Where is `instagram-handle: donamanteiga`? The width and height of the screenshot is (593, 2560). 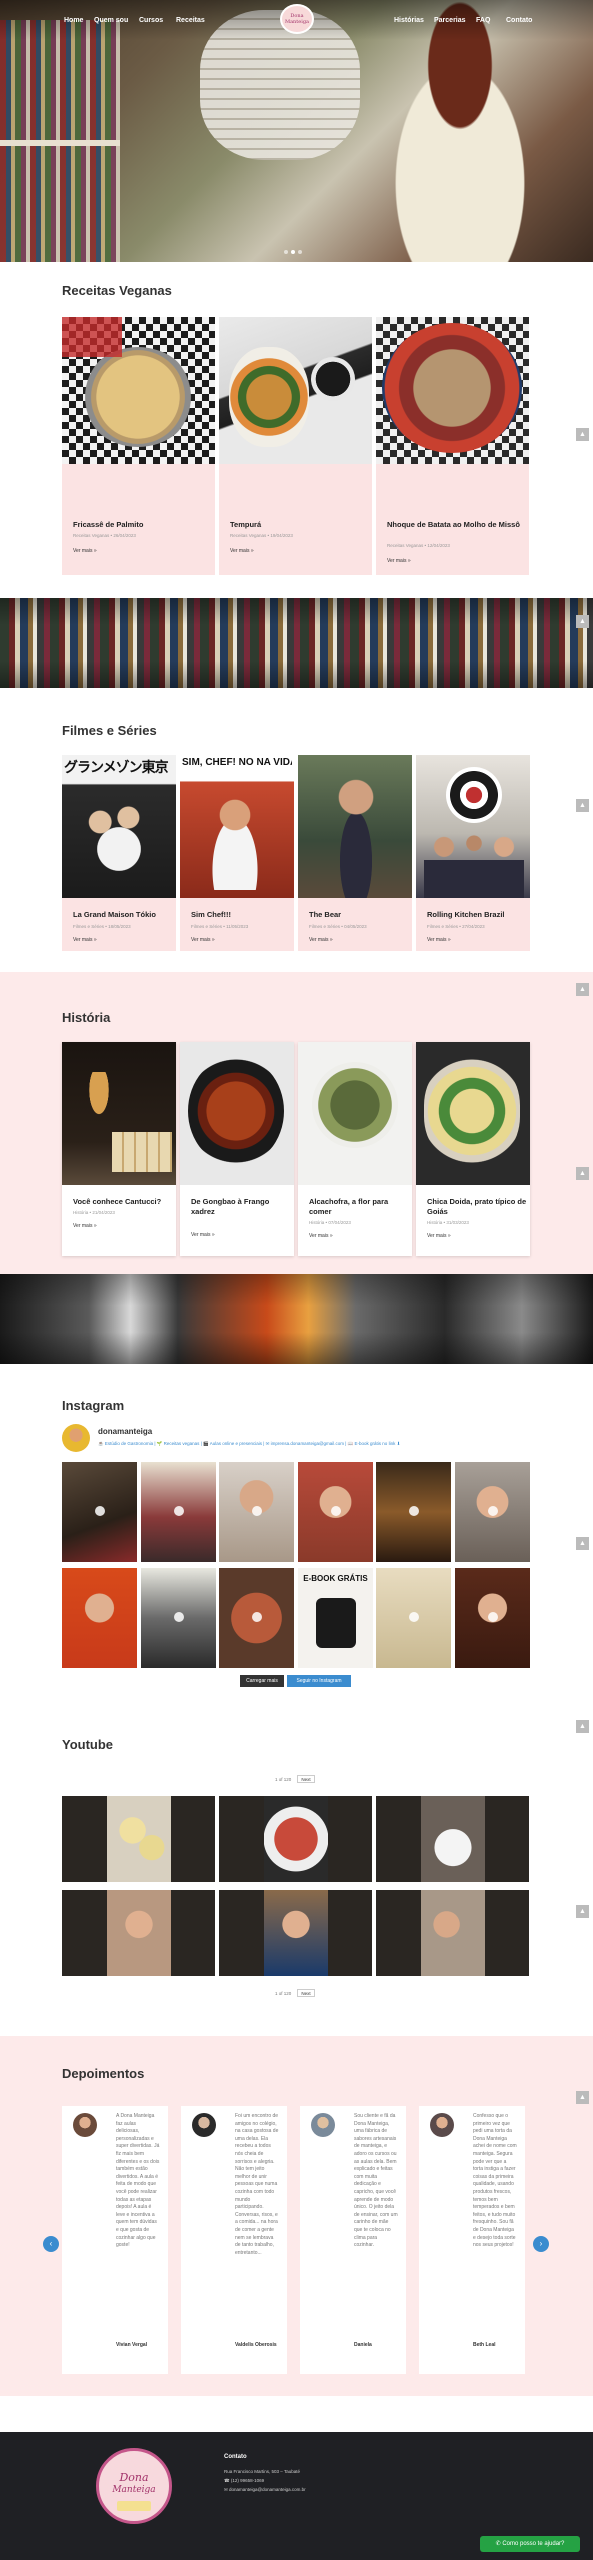
instagram-handle: donamanteiga is located at coordinates (125, 1431).